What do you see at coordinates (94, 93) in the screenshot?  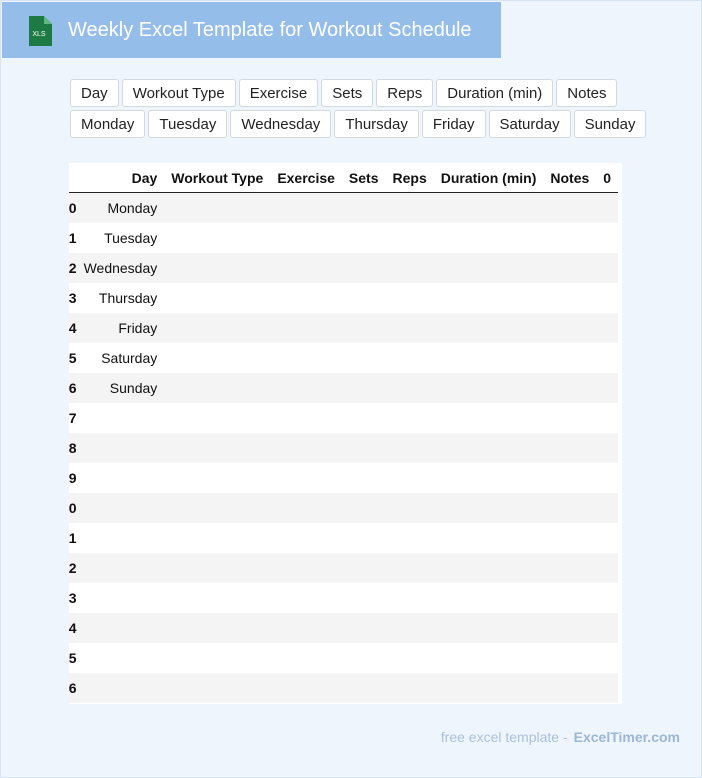 I see `column-chip: Day` at bounding box center [94, 93].